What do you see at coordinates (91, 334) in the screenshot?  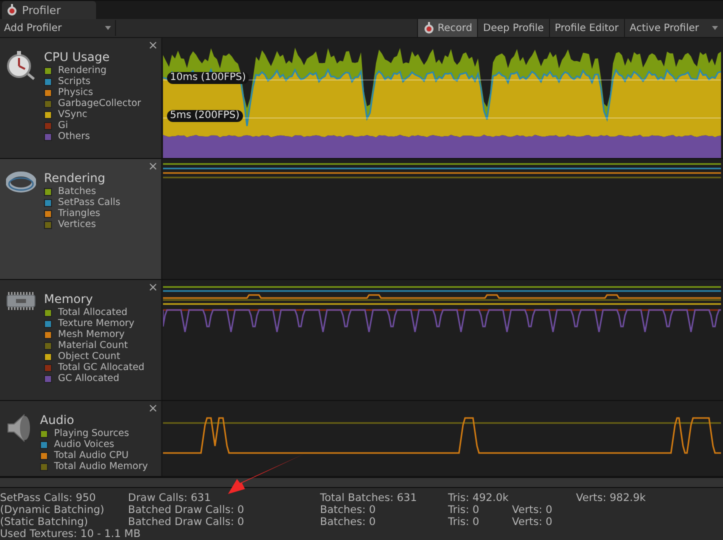 I see `legend-label: Mesh Memory` at bounding box center [91, 334].